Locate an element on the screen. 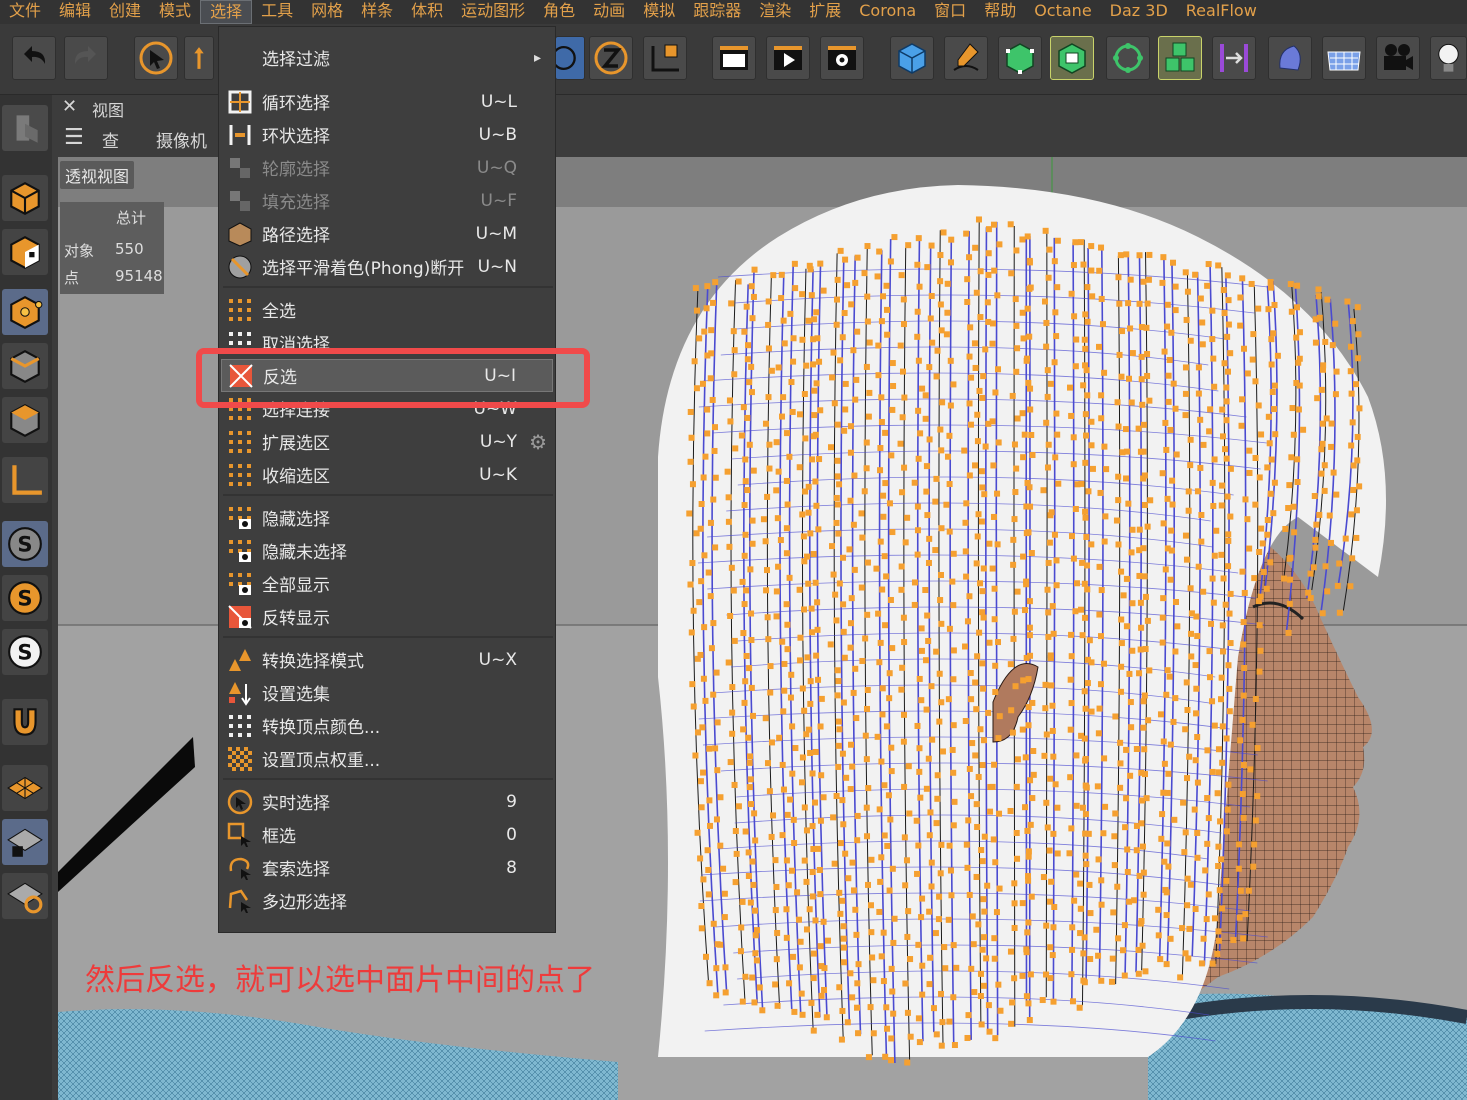 The width and height of the screenshot is (1467, 1100). environment-button is located at coordinates (1290, 58).